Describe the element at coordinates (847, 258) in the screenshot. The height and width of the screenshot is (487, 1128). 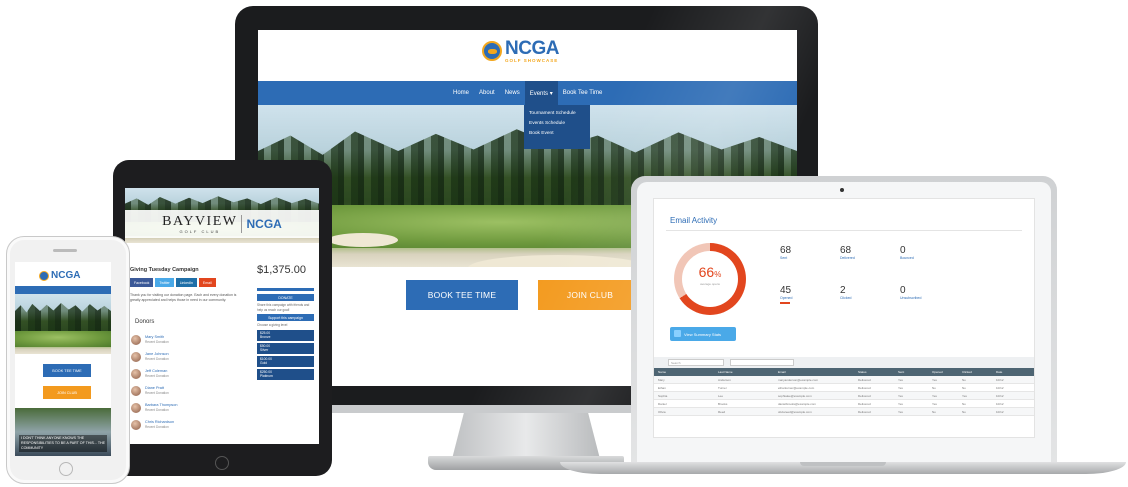
I see `stat-label: Delivered` at that location.